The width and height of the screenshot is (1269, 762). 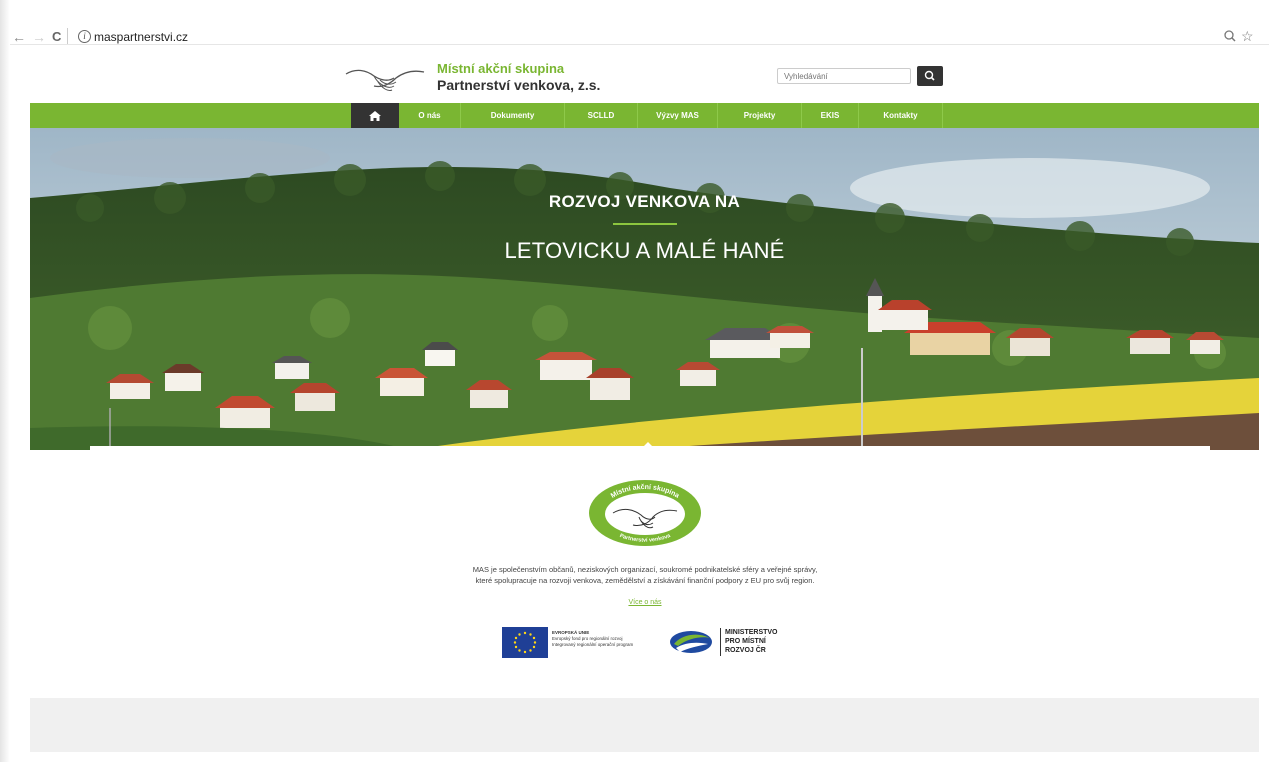 What do you see at coordinates (525, 642) in the screenshot?
I see `eu-flag-icon` at bounding box center [525, 642].